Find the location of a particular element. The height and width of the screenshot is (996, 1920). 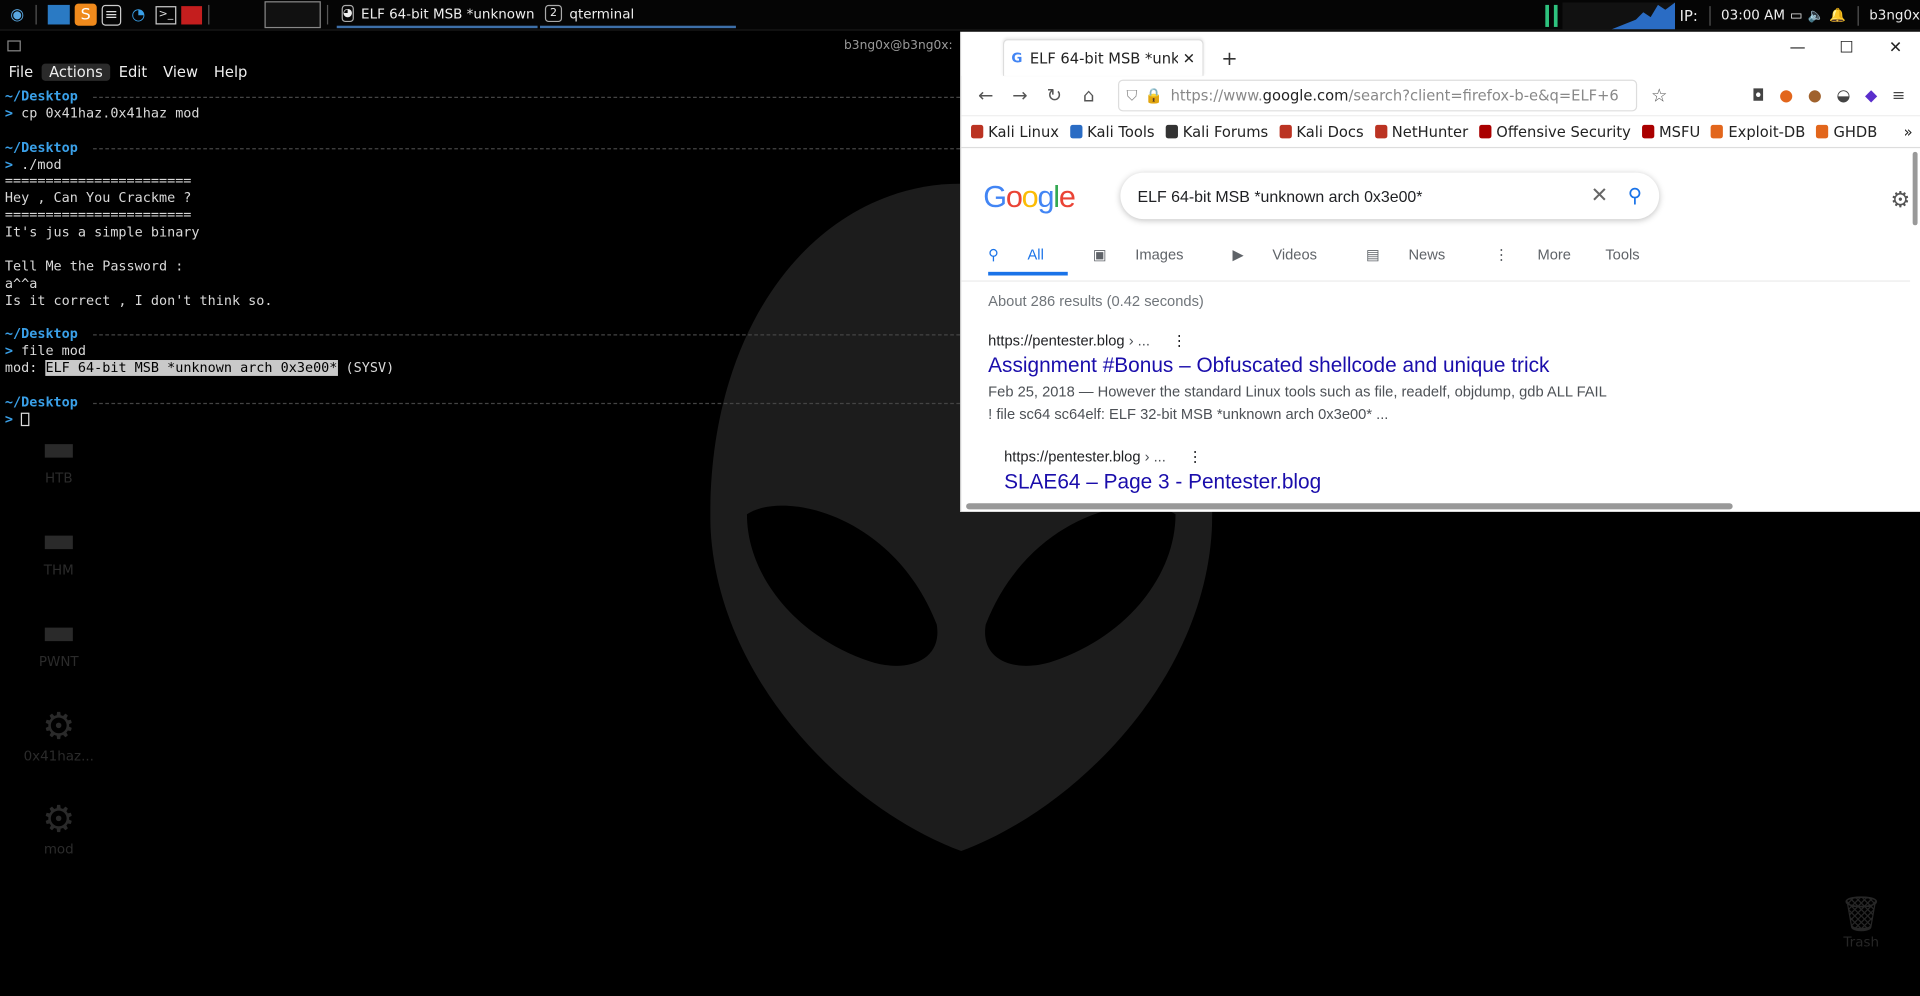

shield-icon: ⛉ is located at coordinates (1132, 95).